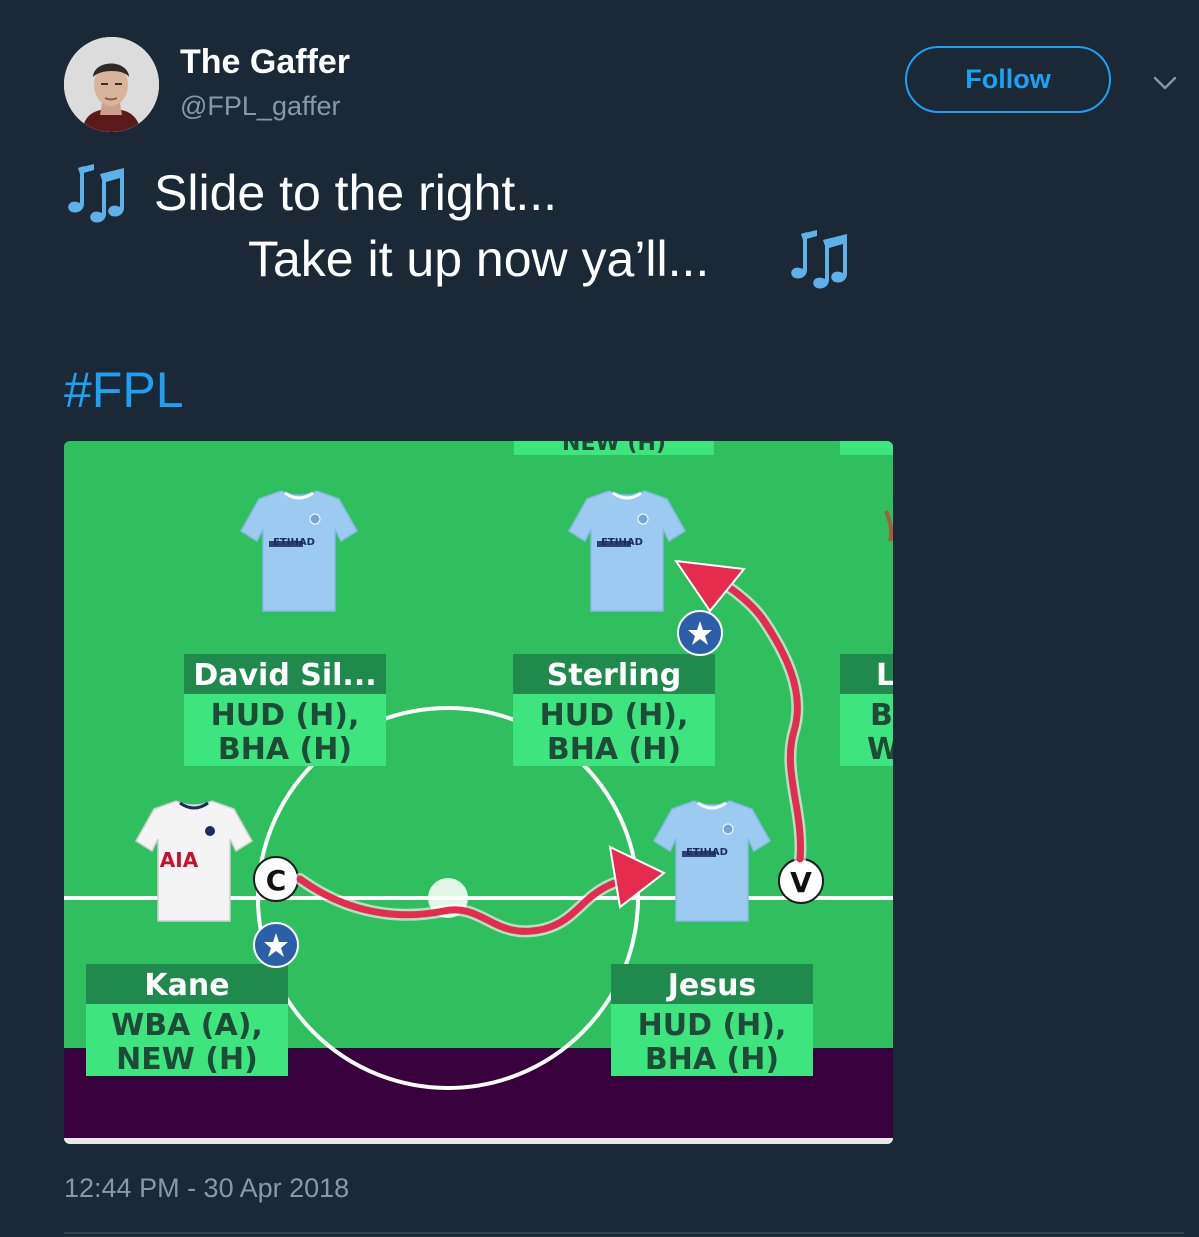 This screenshot has width=1199, height=1237. I want to click on avatar, so click(111, 84).